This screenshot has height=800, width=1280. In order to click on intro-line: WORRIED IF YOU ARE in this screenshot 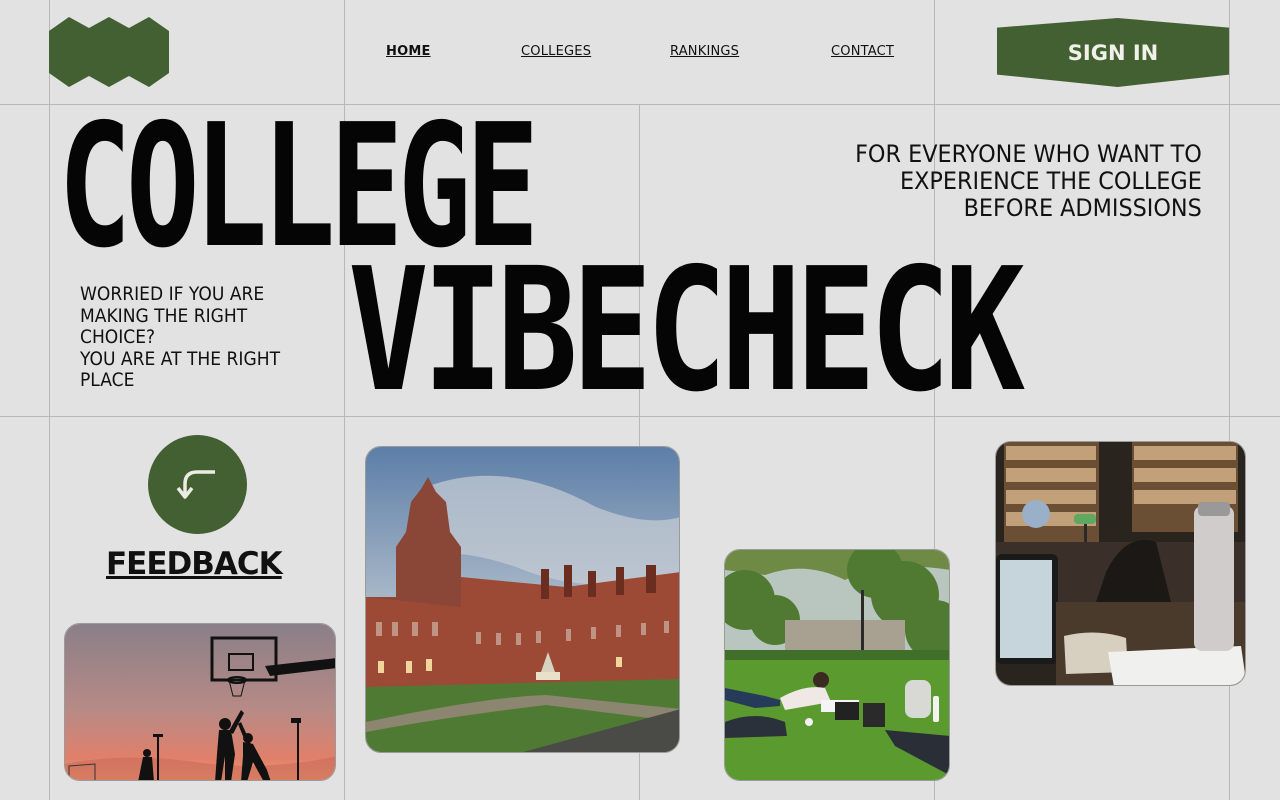, I will do `click(172, 294)`.